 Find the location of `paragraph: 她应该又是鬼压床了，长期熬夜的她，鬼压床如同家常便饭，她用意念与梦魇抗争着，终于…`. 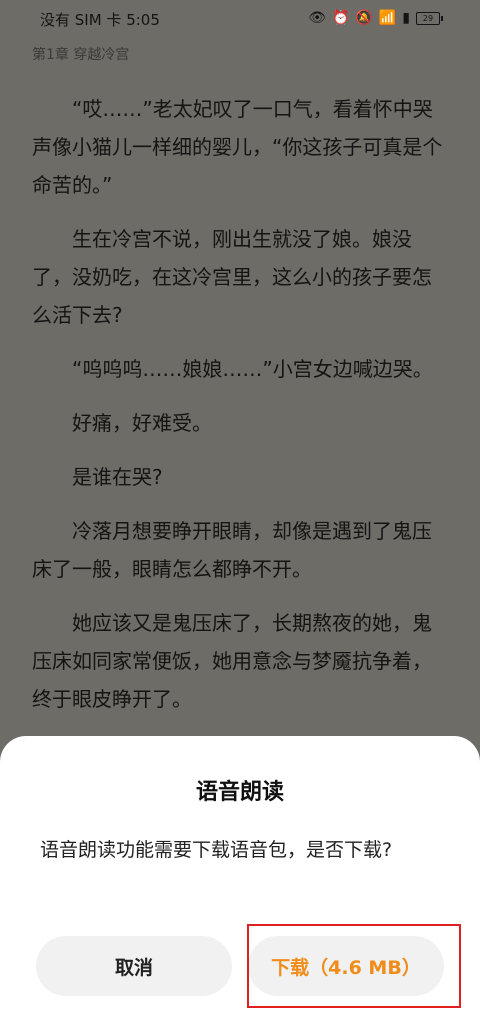

paragraph: 她应该又是鬼压床了，长期熬夜的她，鬼压床如同家常便饭，她用意念与梦魇抗争着，终于… is located at coordinates (232, 661).